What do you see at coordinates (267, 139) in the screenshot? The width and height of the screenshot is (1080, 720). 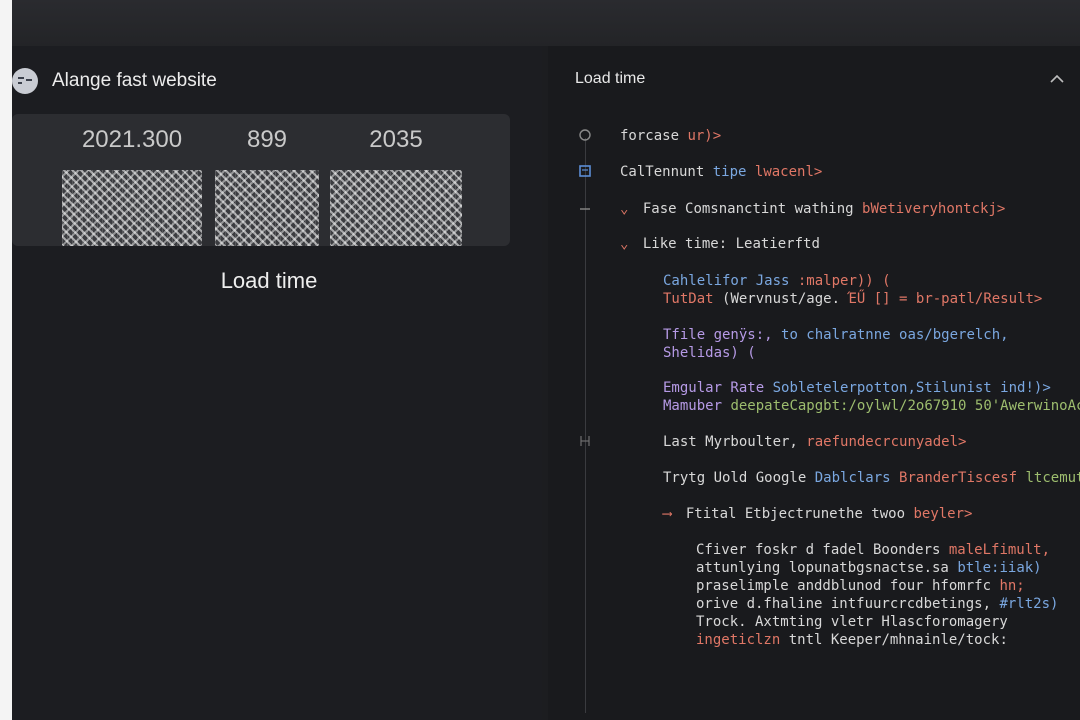 I see `stat-value: 899` at bounding box center [267, 139].